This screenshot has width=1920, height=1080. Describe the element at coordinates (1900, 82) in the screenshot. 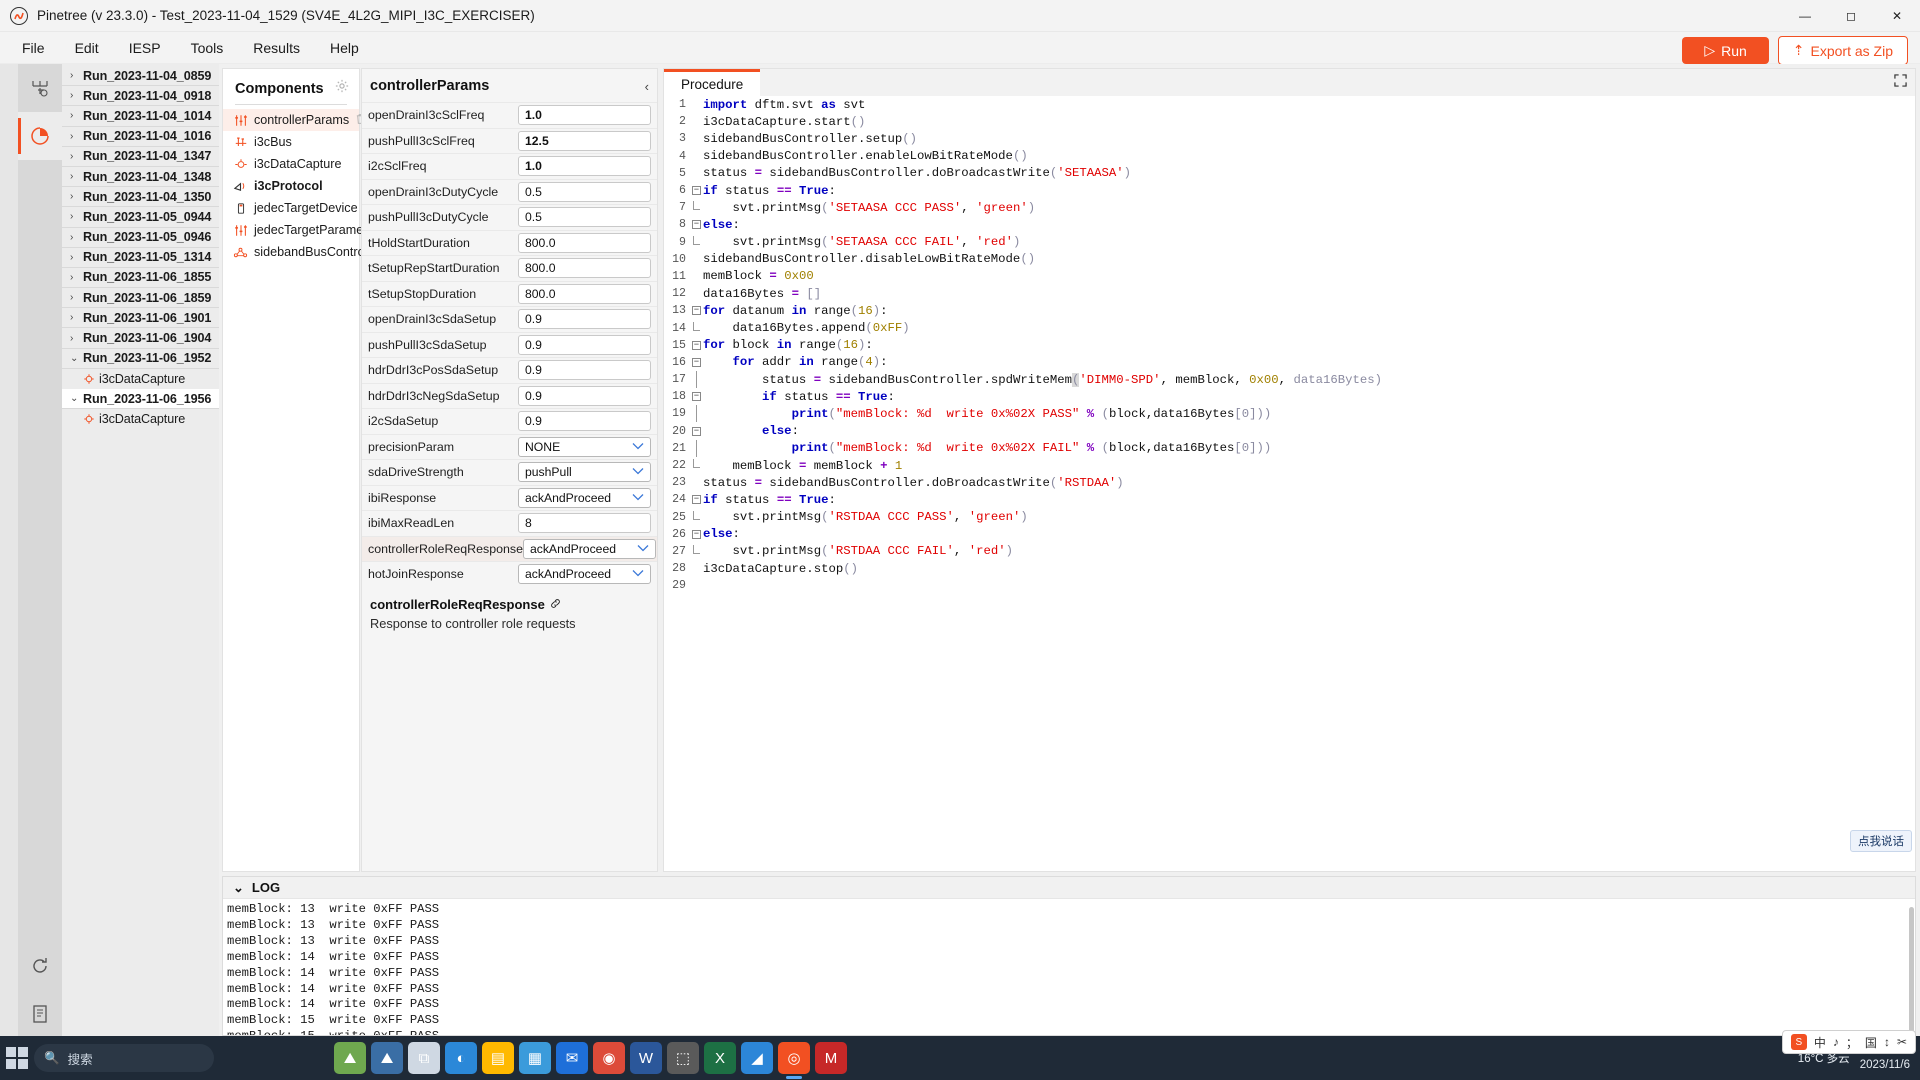

I see `expand-icon` at that location.